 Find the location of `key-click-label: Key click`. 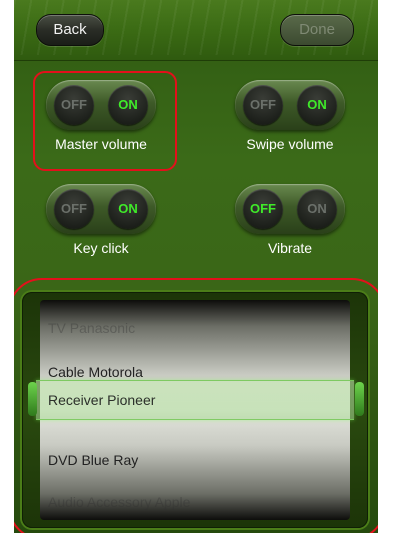

key-click-label: Key click is located at coordinates (101, 248).